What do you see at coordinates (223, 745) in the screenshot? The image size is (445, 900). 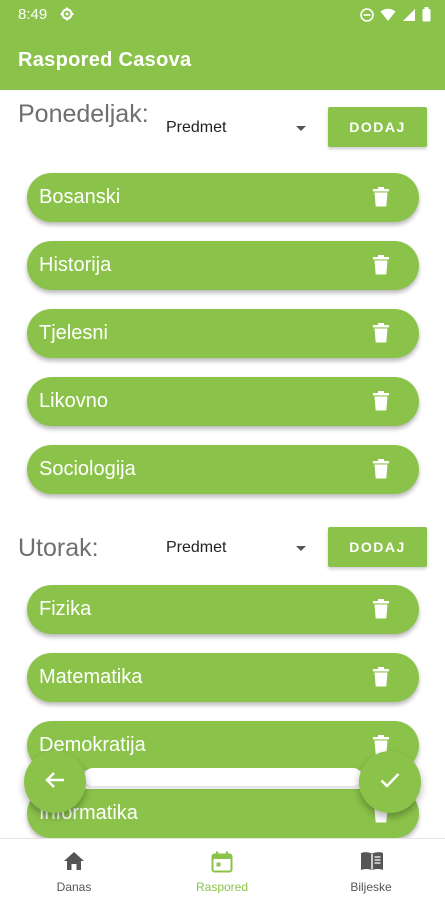 I see `subject-item: Demokratija` at bounding box center [223, 745].